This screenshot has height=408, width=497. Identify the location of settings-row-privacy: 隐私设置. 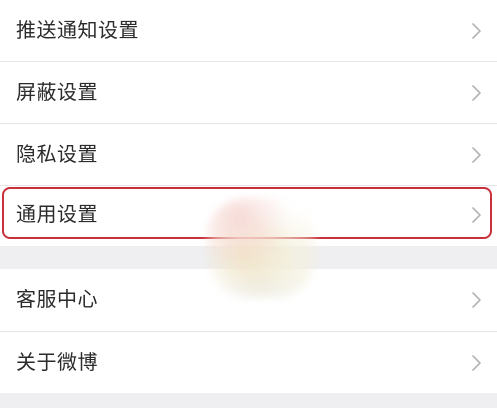
(248, 154).